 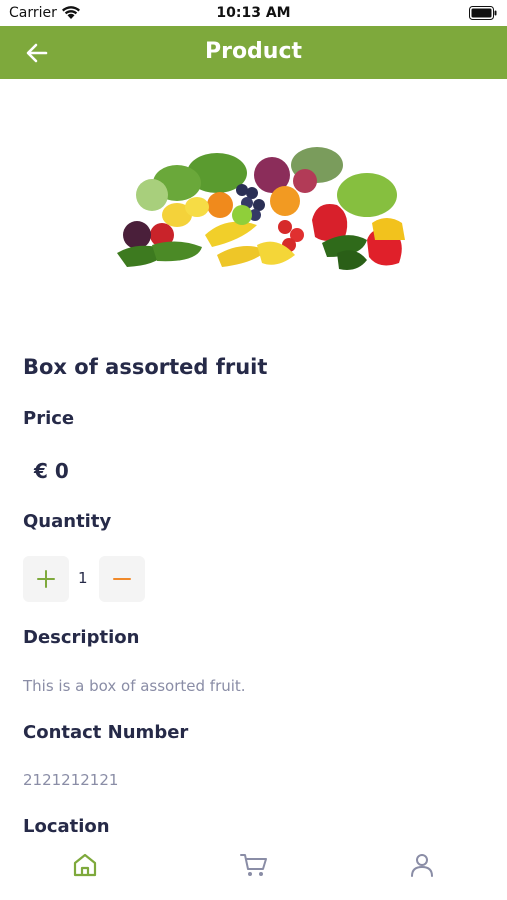 I want to click on tab-bar, so click(x=253, y=867).